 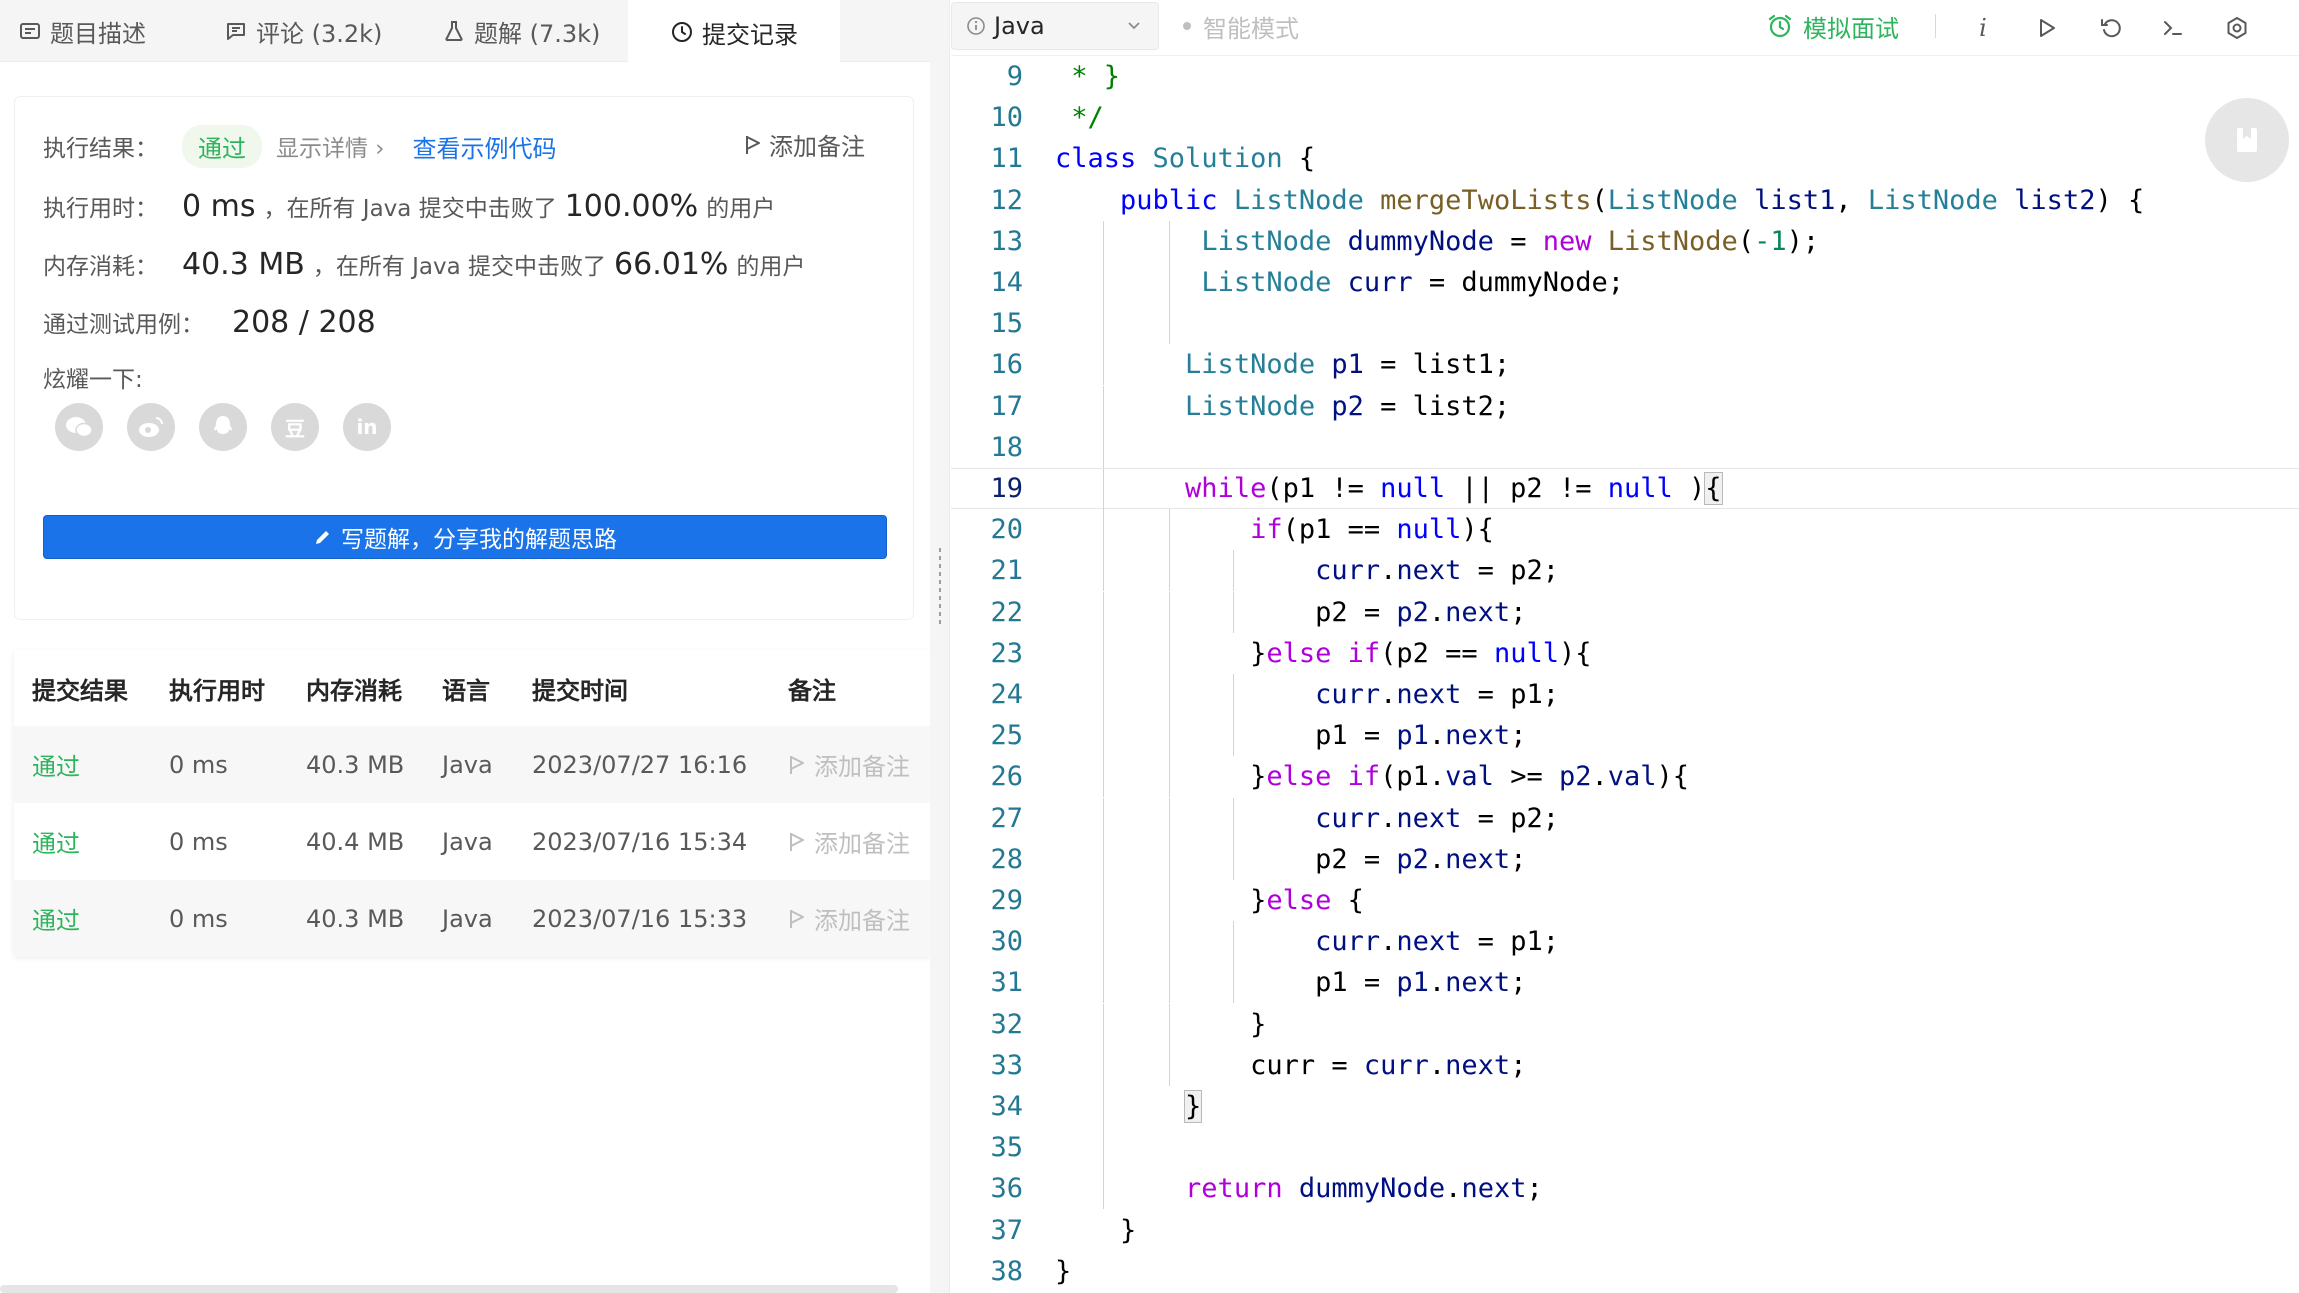 I want to click on horizontal-scrollbar, so click(x=449, y=1289).